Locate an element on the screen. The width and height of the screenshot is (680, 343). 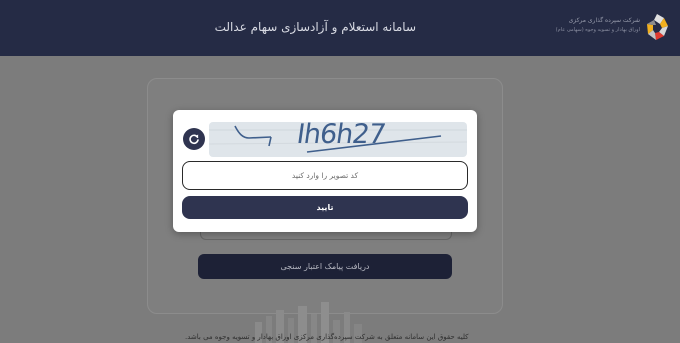
captcha-text: Ih6h27 is located at coordinates (340, 136).